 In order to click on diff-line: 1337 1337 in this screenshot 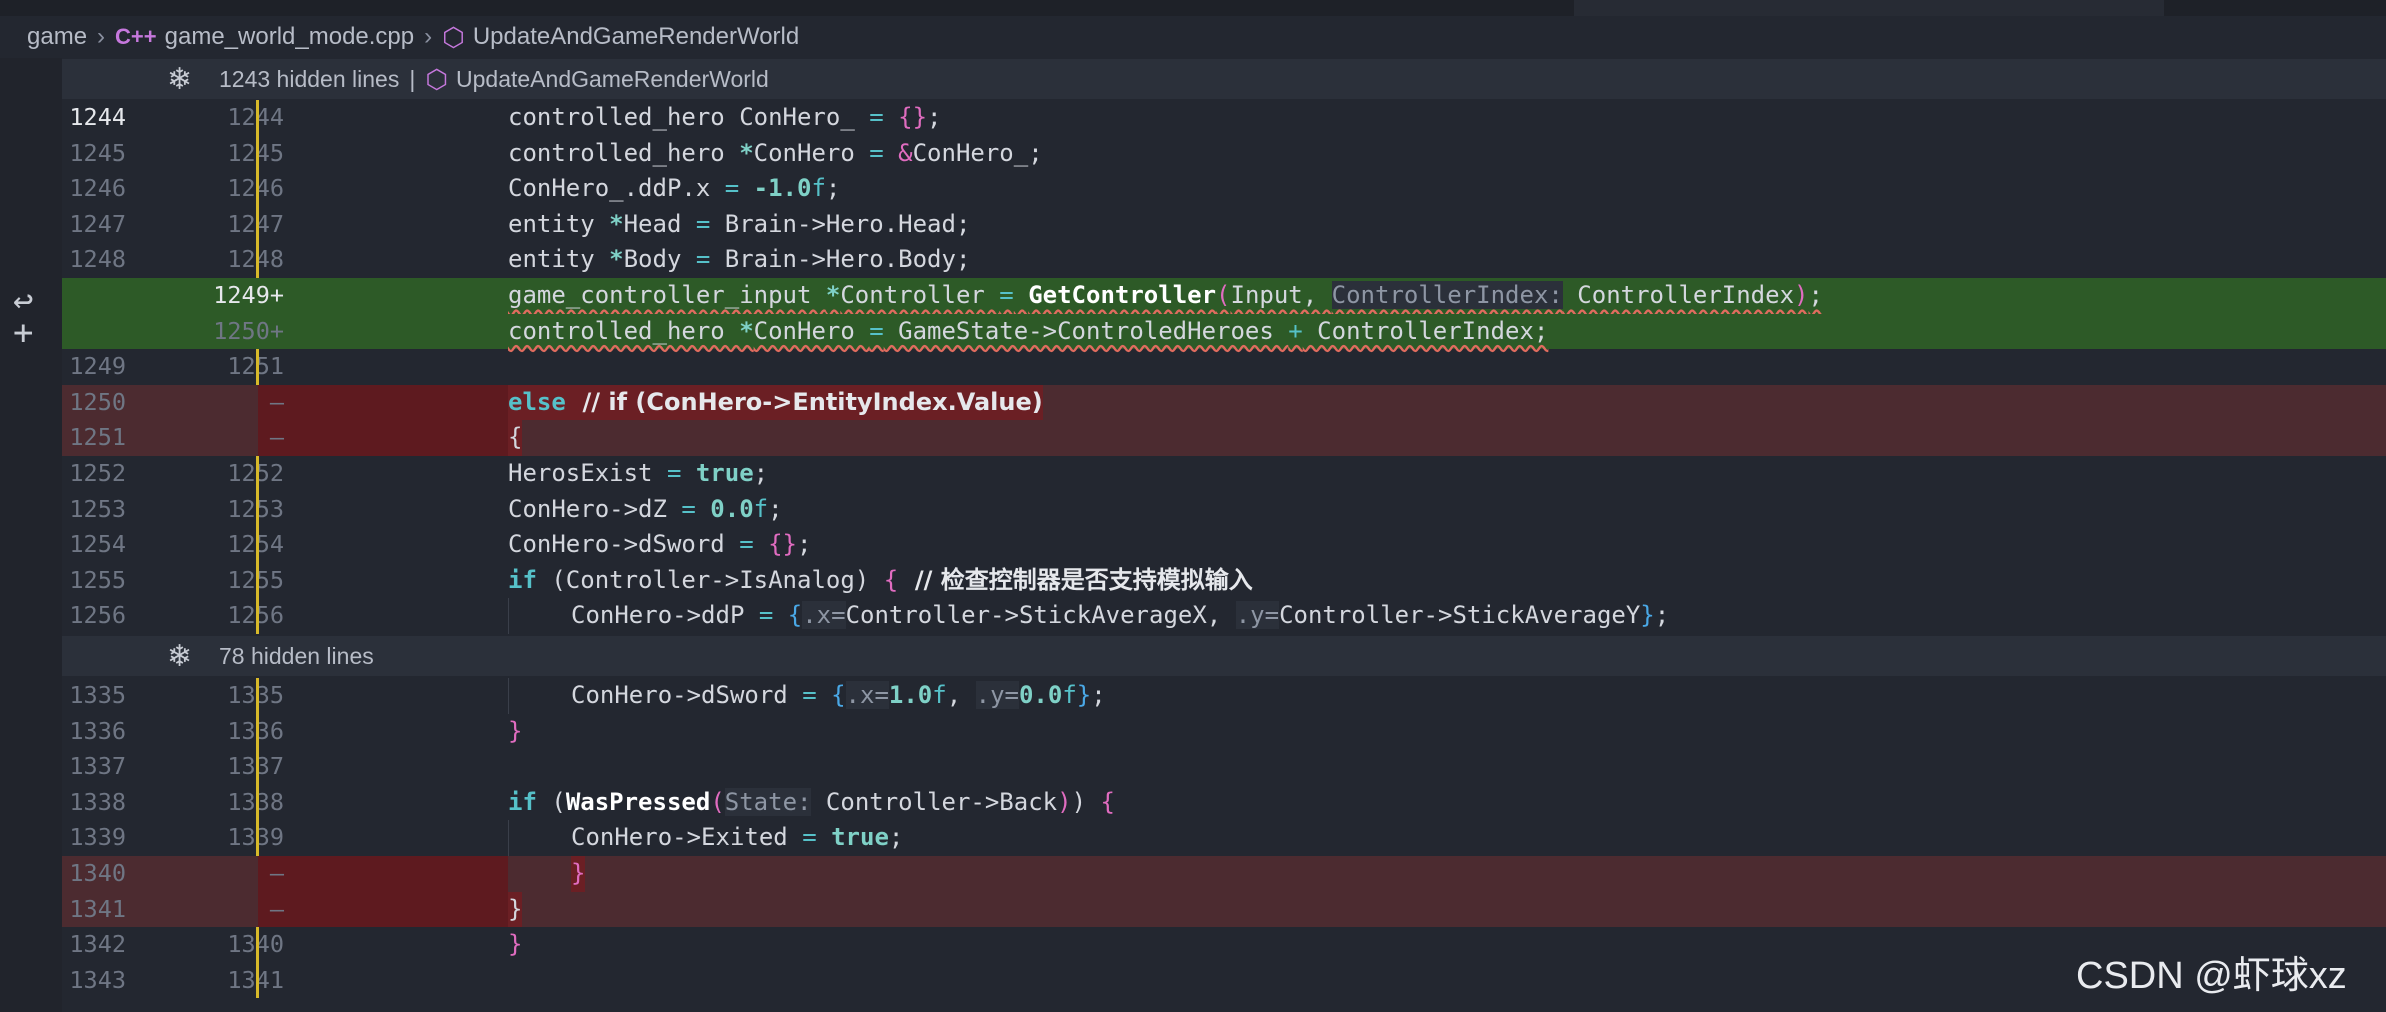, I will do `click(1224, 767)`.